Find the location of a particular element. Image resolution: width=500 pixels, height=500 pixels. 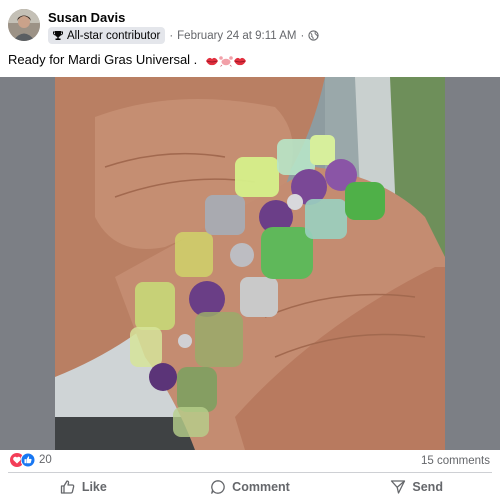

contributor-badge: All-star contributor is located at coordinates (107, 35).